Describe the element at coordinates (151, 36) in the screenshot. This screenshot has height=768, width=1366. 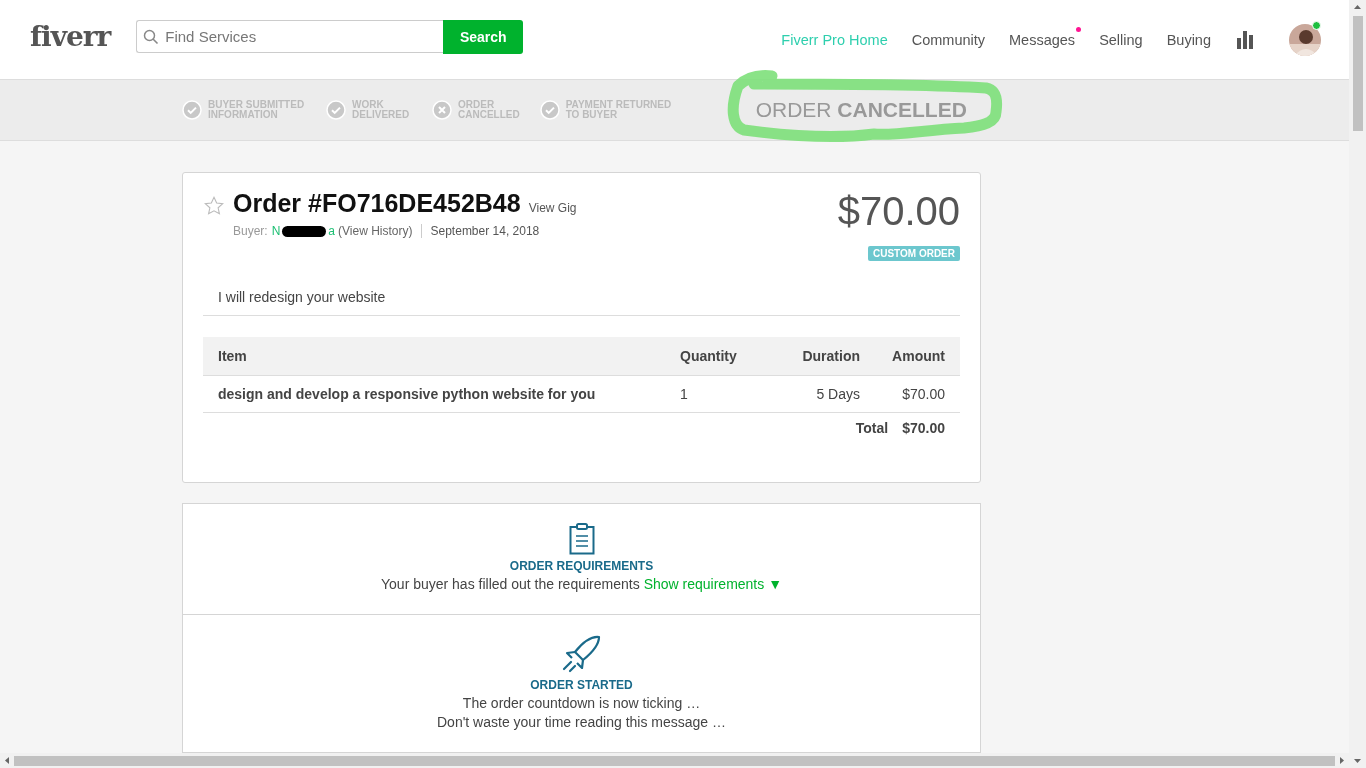
I see `search-icon` at that location.